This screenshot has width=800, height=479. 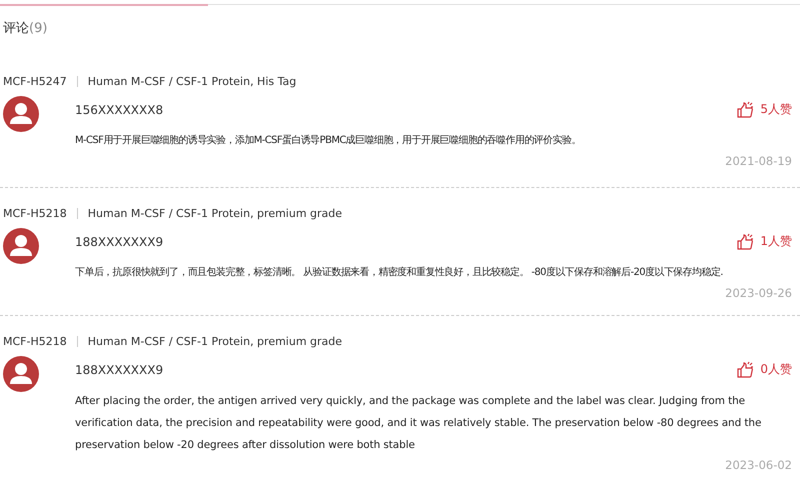 I want to click on section-title: 评论, so click(x=16, y=28).